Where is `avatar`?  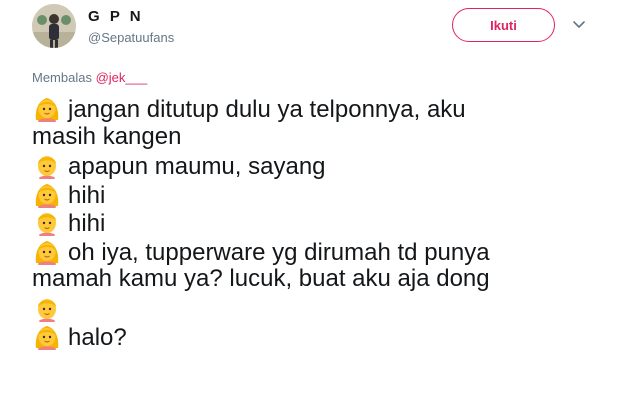 avatar is located at coordinates (54, 26).